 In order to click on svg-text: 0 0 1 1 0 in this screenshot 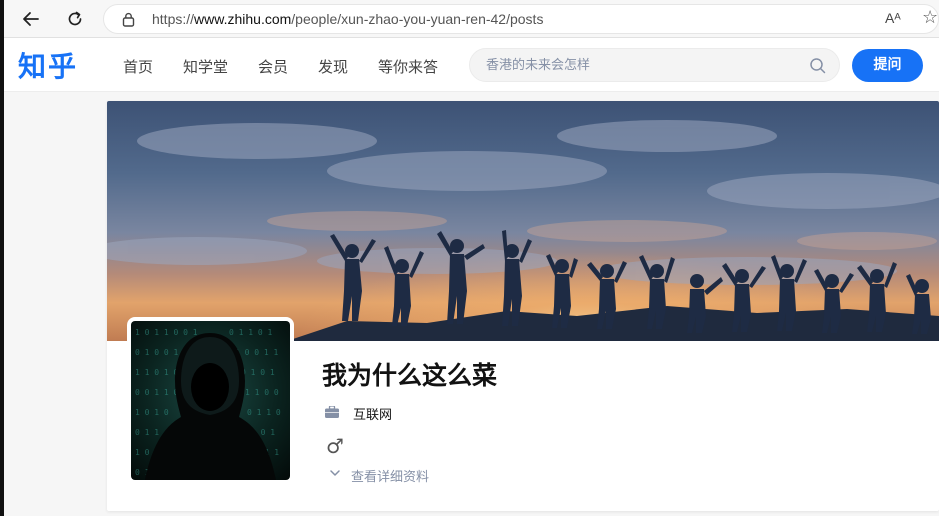, I will do `click(157, 392)`.